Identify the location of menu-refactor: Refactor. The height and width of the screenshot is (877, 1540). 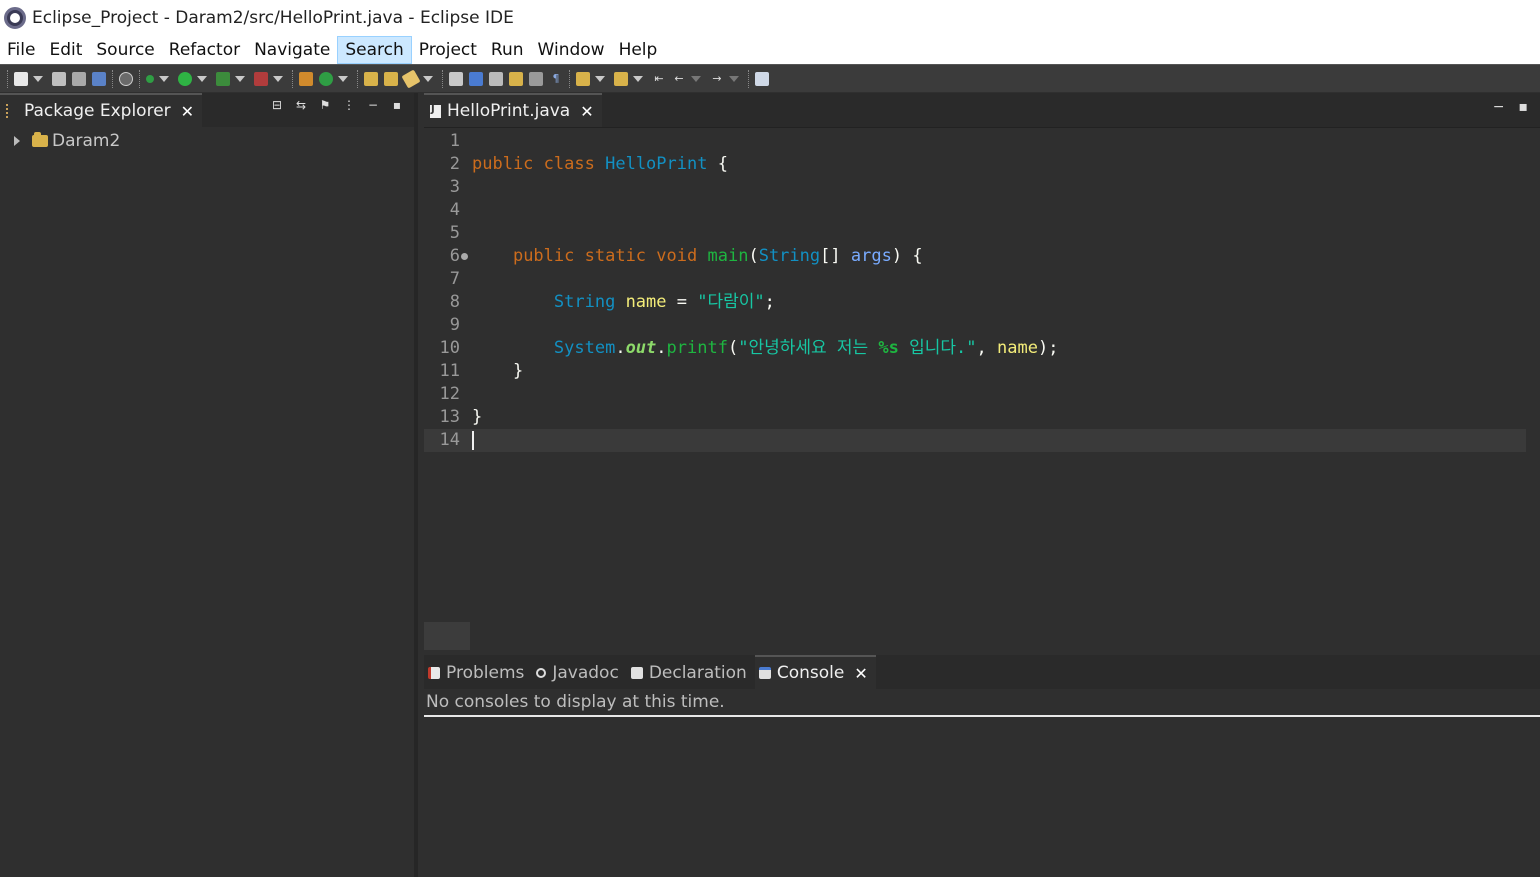
(204, 50).